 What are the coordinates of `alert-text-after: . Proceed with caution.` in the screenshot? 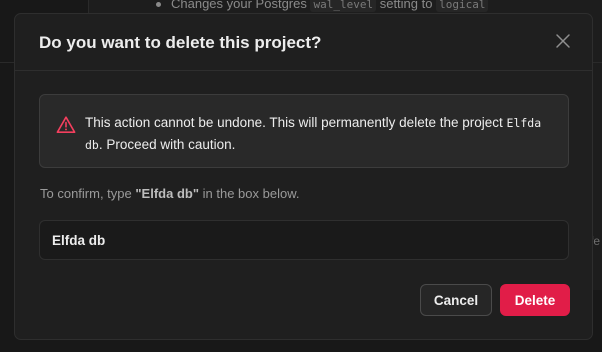 It's located at (167, 144).